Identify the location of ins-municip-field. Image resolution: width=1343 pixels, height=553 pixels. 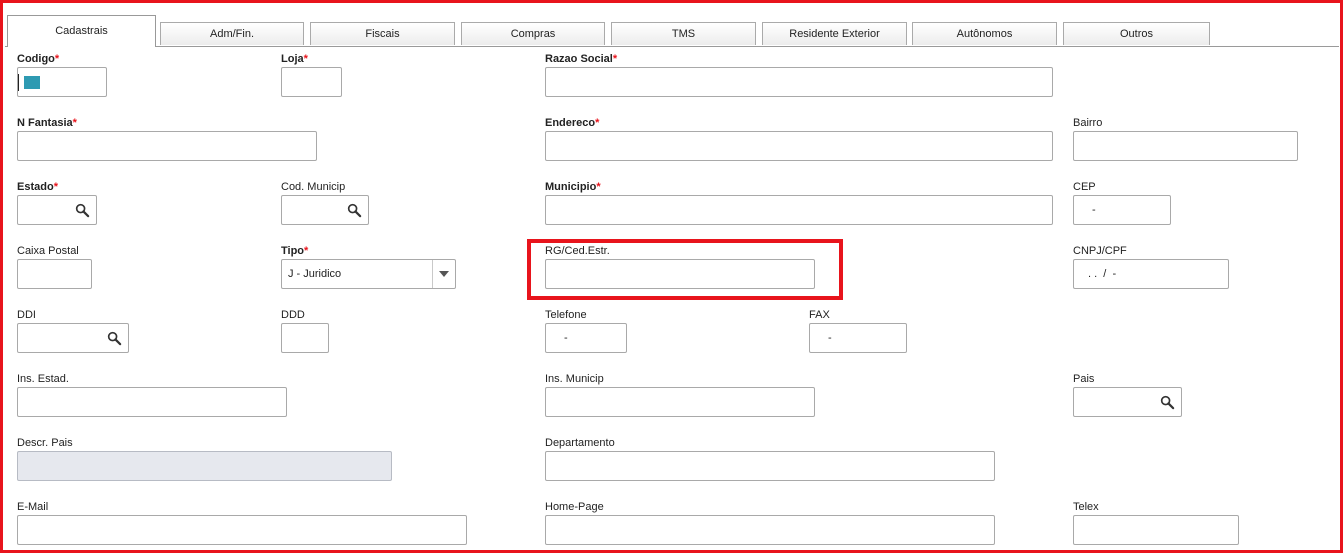
(680, 402).